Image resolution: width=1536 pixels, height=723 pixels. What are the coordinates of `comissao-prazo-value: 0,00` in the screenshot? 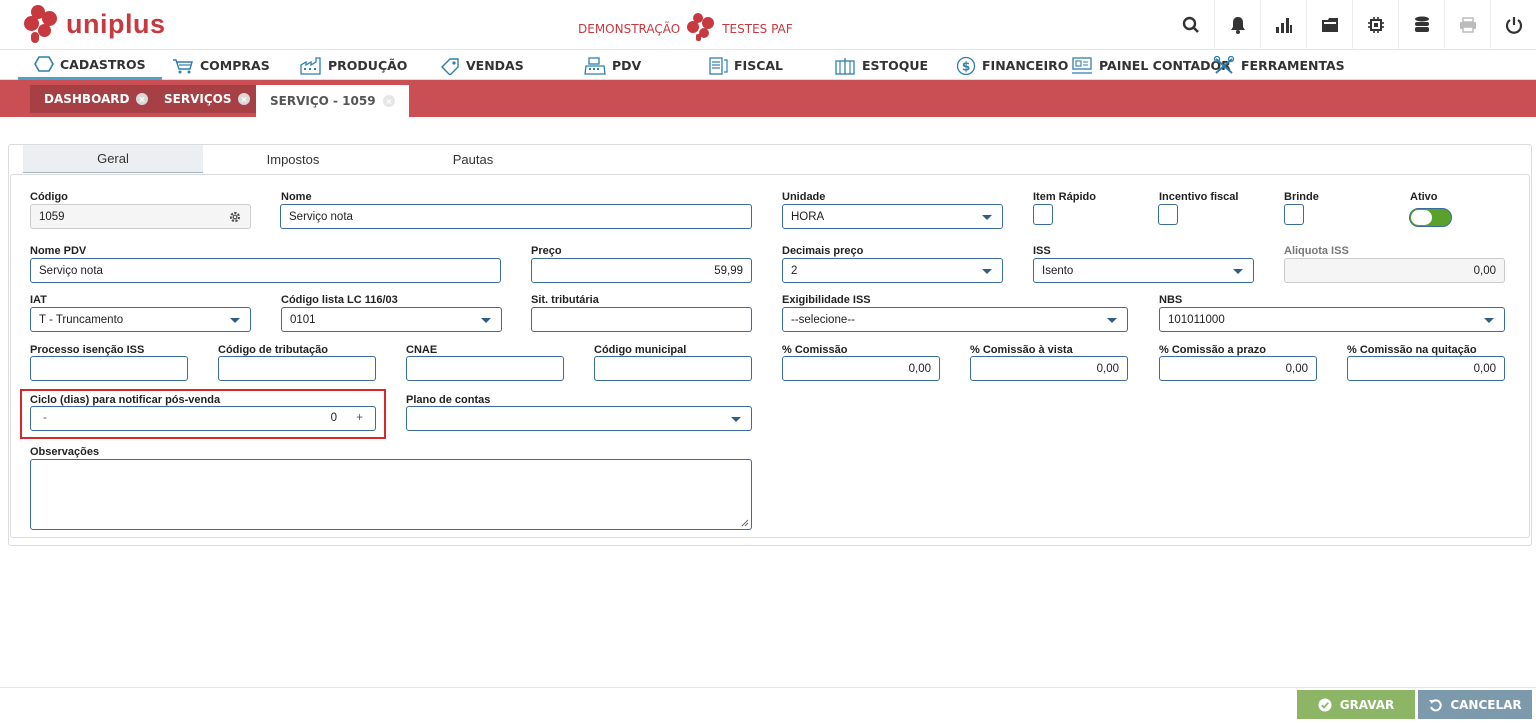 It's located at (1296, 368).